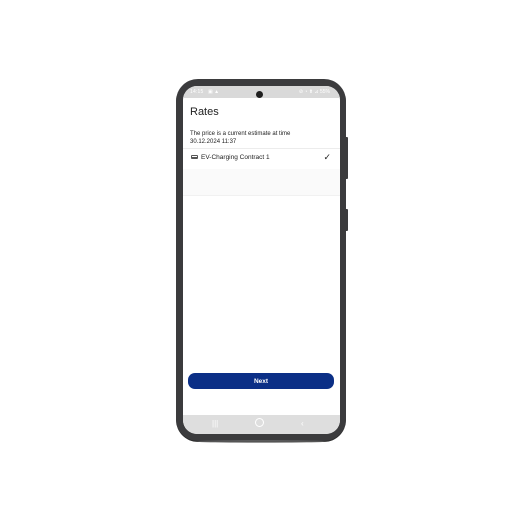 The width and height of the screenshot is (522, 522). I want to click on status-time: 14:15, so click(197, 92).